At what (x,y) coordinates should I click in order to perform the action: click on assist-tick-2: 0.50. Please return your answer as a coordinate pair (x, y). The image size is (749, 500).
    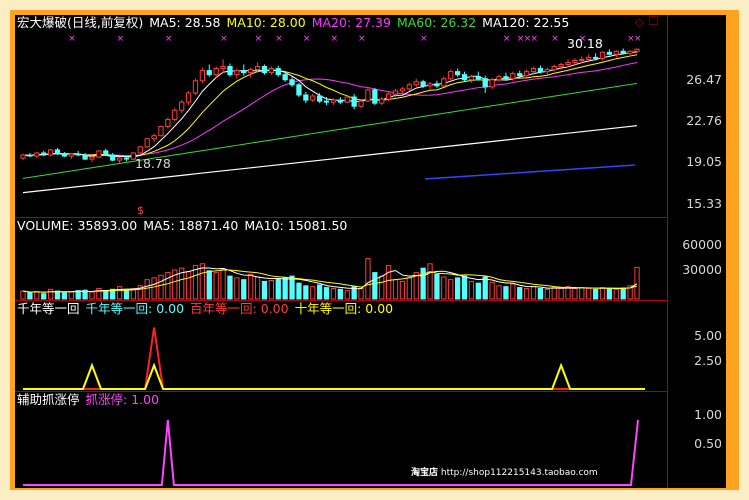
    Looking at the image, I should click on (708, 443).